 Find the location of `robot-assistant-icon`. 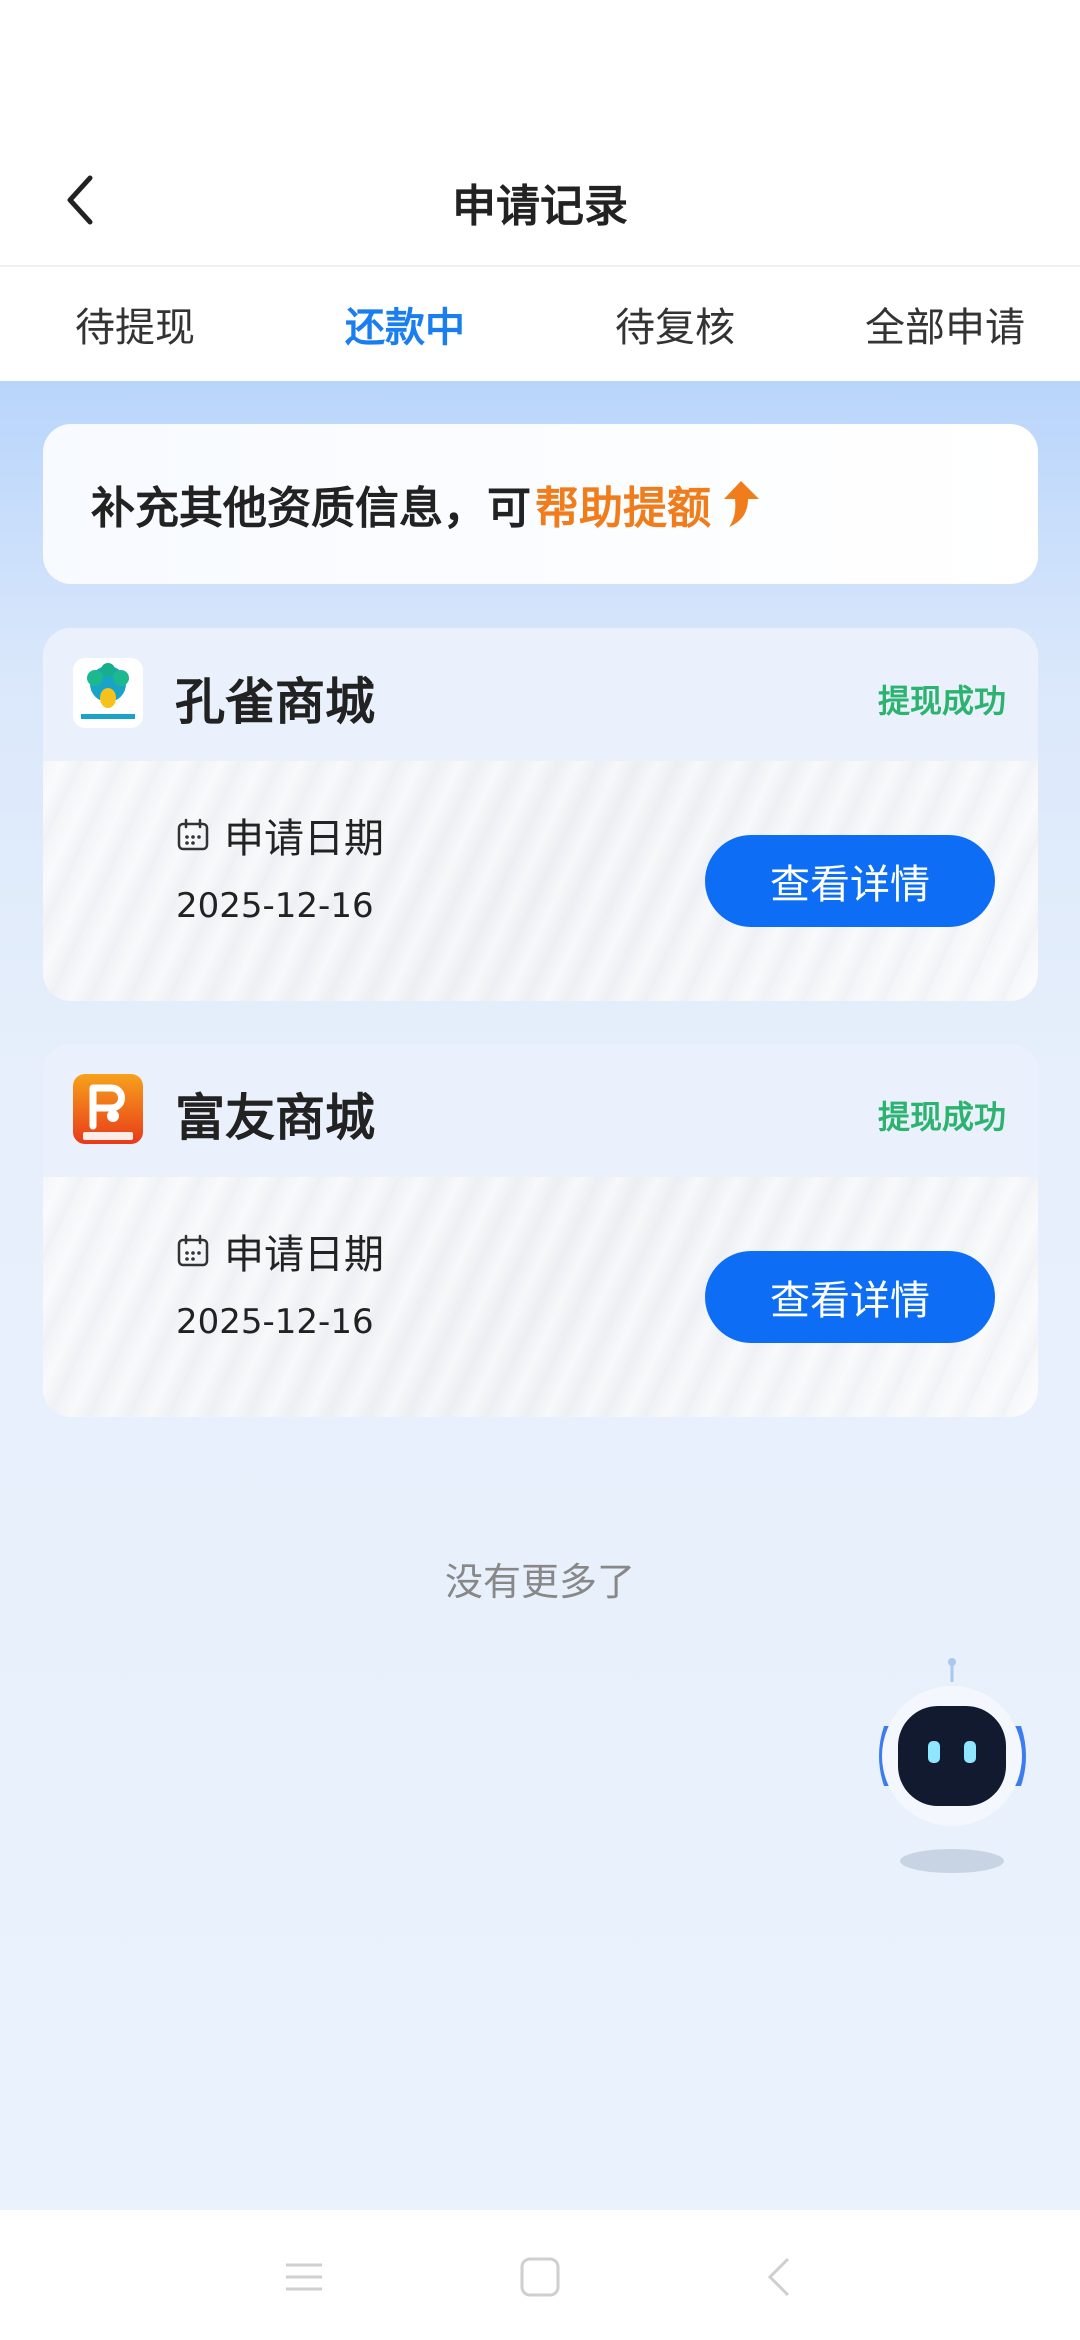

robot-assistant-icon is located at coordinates (952, 1766).